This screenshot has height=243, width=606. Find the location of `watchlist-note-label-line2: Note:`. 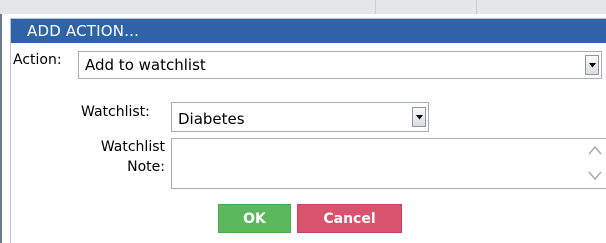

watchlist-note-label-line2: Note: is located at coordinates (146, 167).